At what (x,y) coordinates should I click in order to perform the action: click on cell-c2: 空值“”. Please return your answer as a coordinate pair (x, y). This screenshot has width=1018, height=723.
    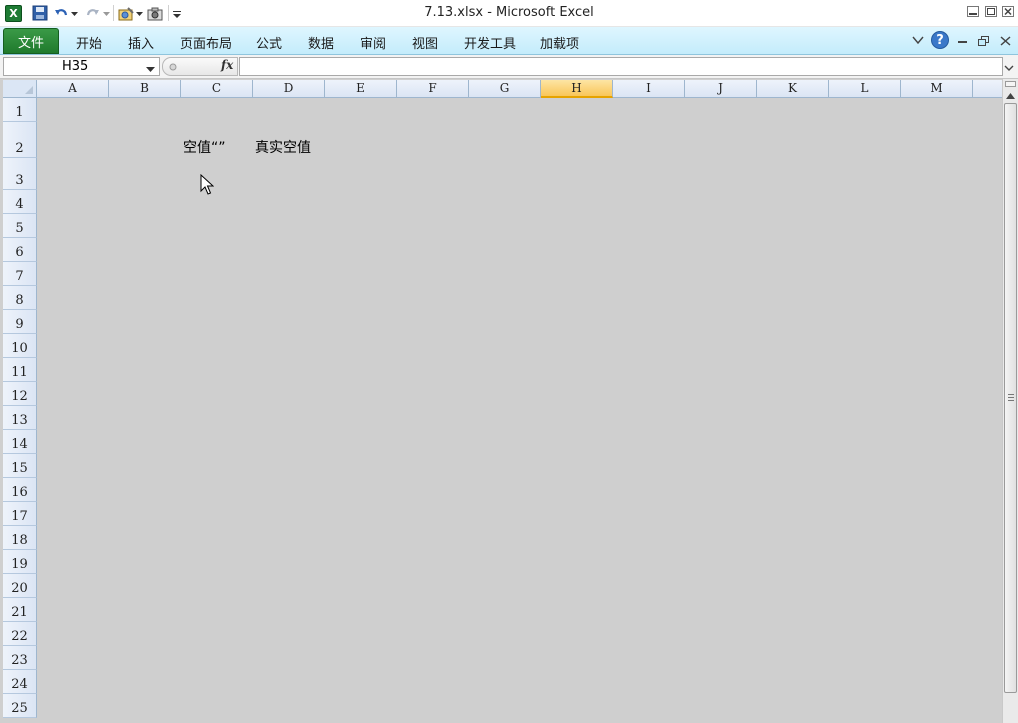
    Looking at the image, I should click on (204, 147).